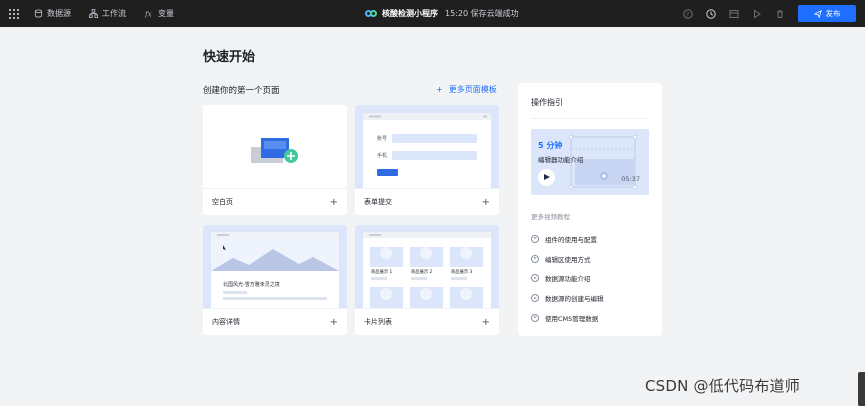 The width and height of the screenshot is (865, 406). What do you see at coordinates (833, 13) in the screenshot?
I see `publish-label: 发布` at bounding box center [833, 13].